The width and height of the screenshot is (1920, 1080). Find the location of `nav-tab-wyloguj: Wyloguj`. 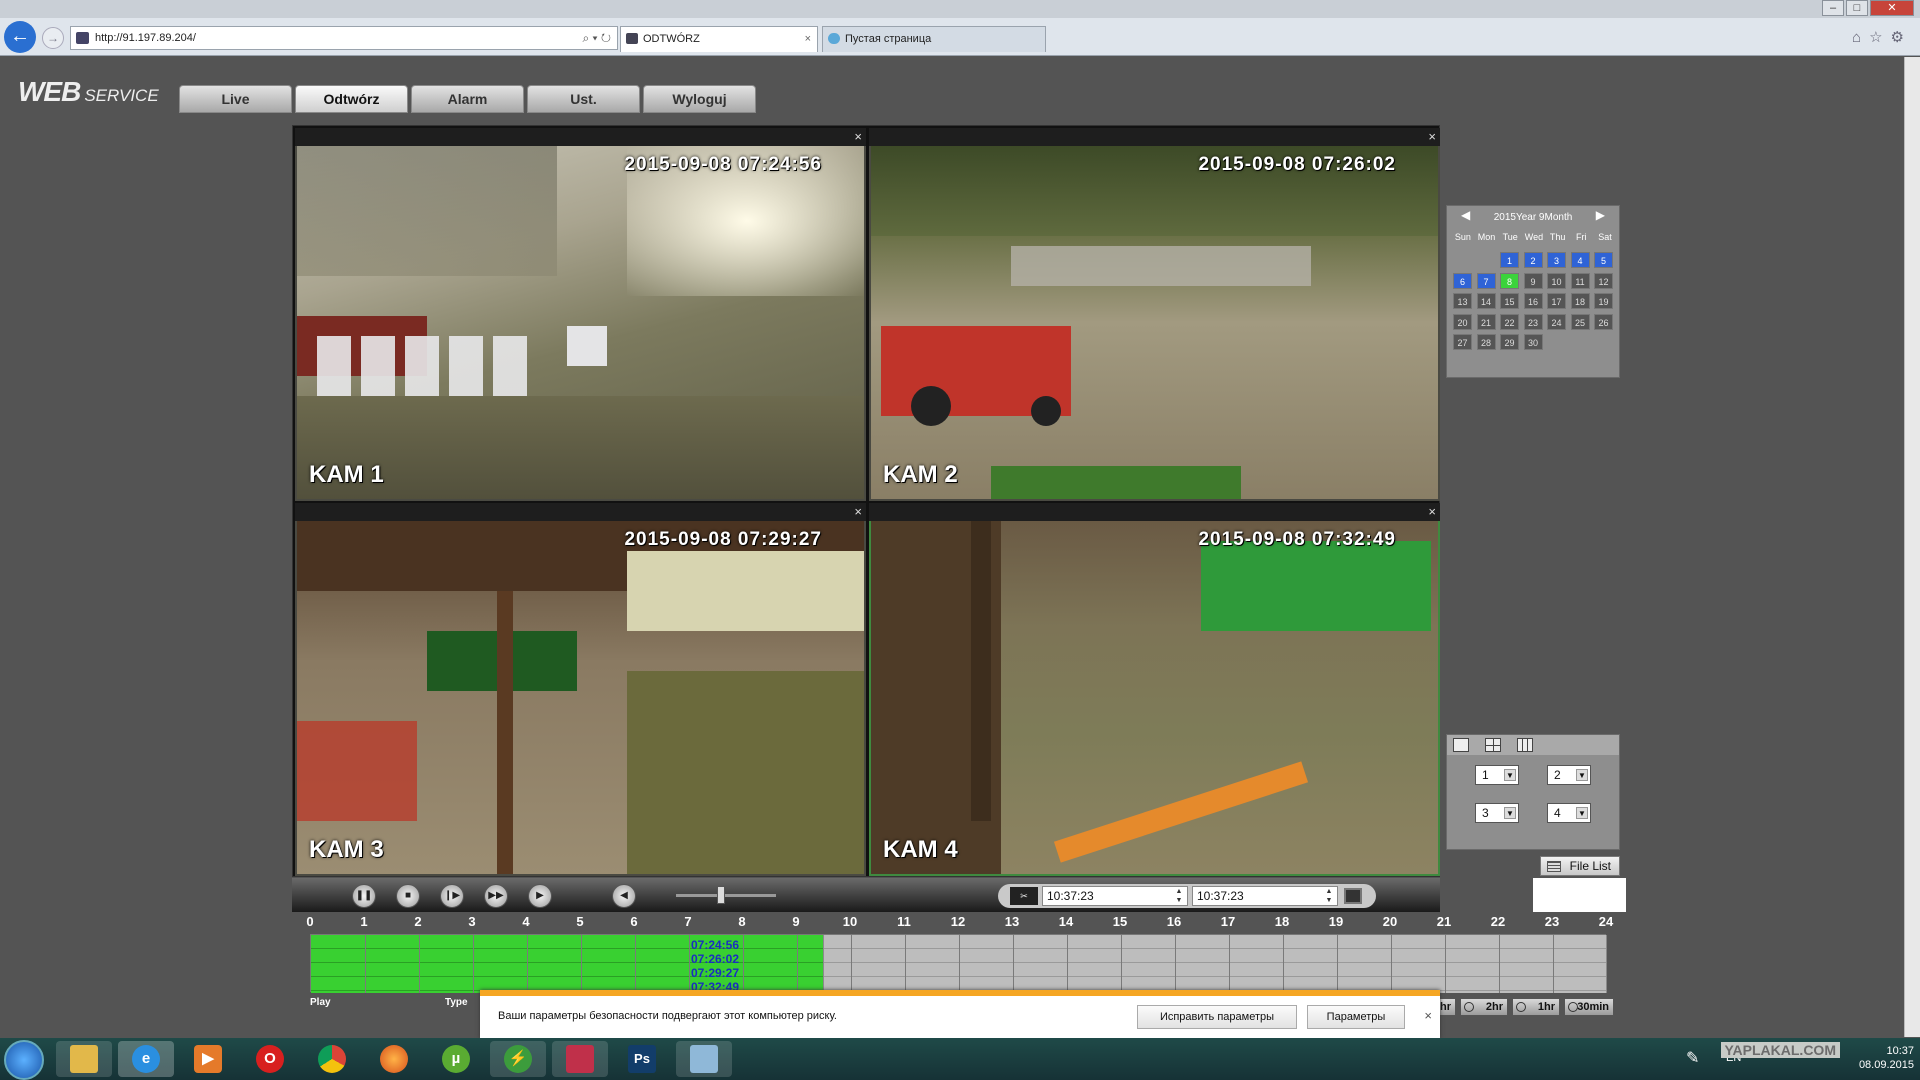

nav-tab-wyloguj: Wyloguj is located at coordinates (699, 99).